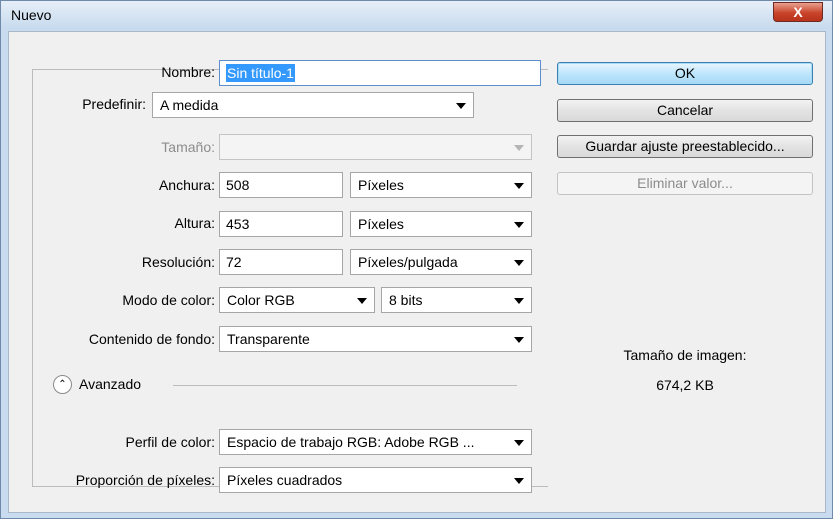 This screenshot has height=519, width=833. Describe the element at coordinates (145, 480) in the screenshot. I see `pixel-aspect-label: Proporción de píxeles:` at that location.